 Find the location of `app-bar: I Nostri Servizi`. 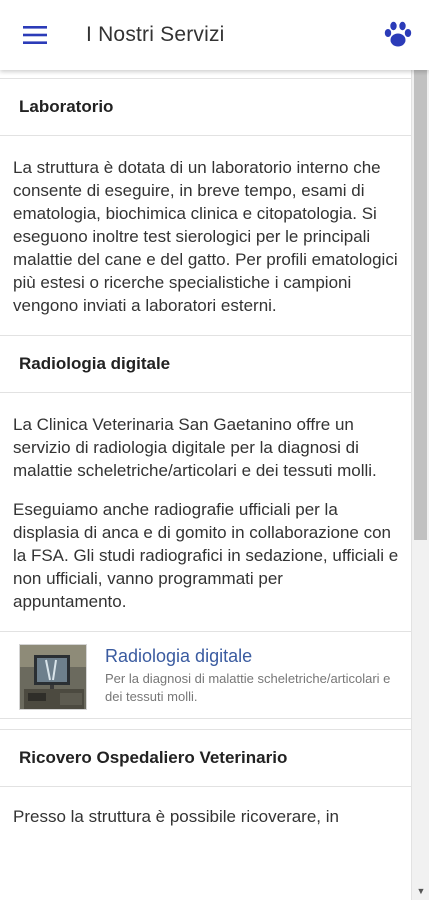

app-bar: I Nostri Servizi is located at coordinates (214, 35).